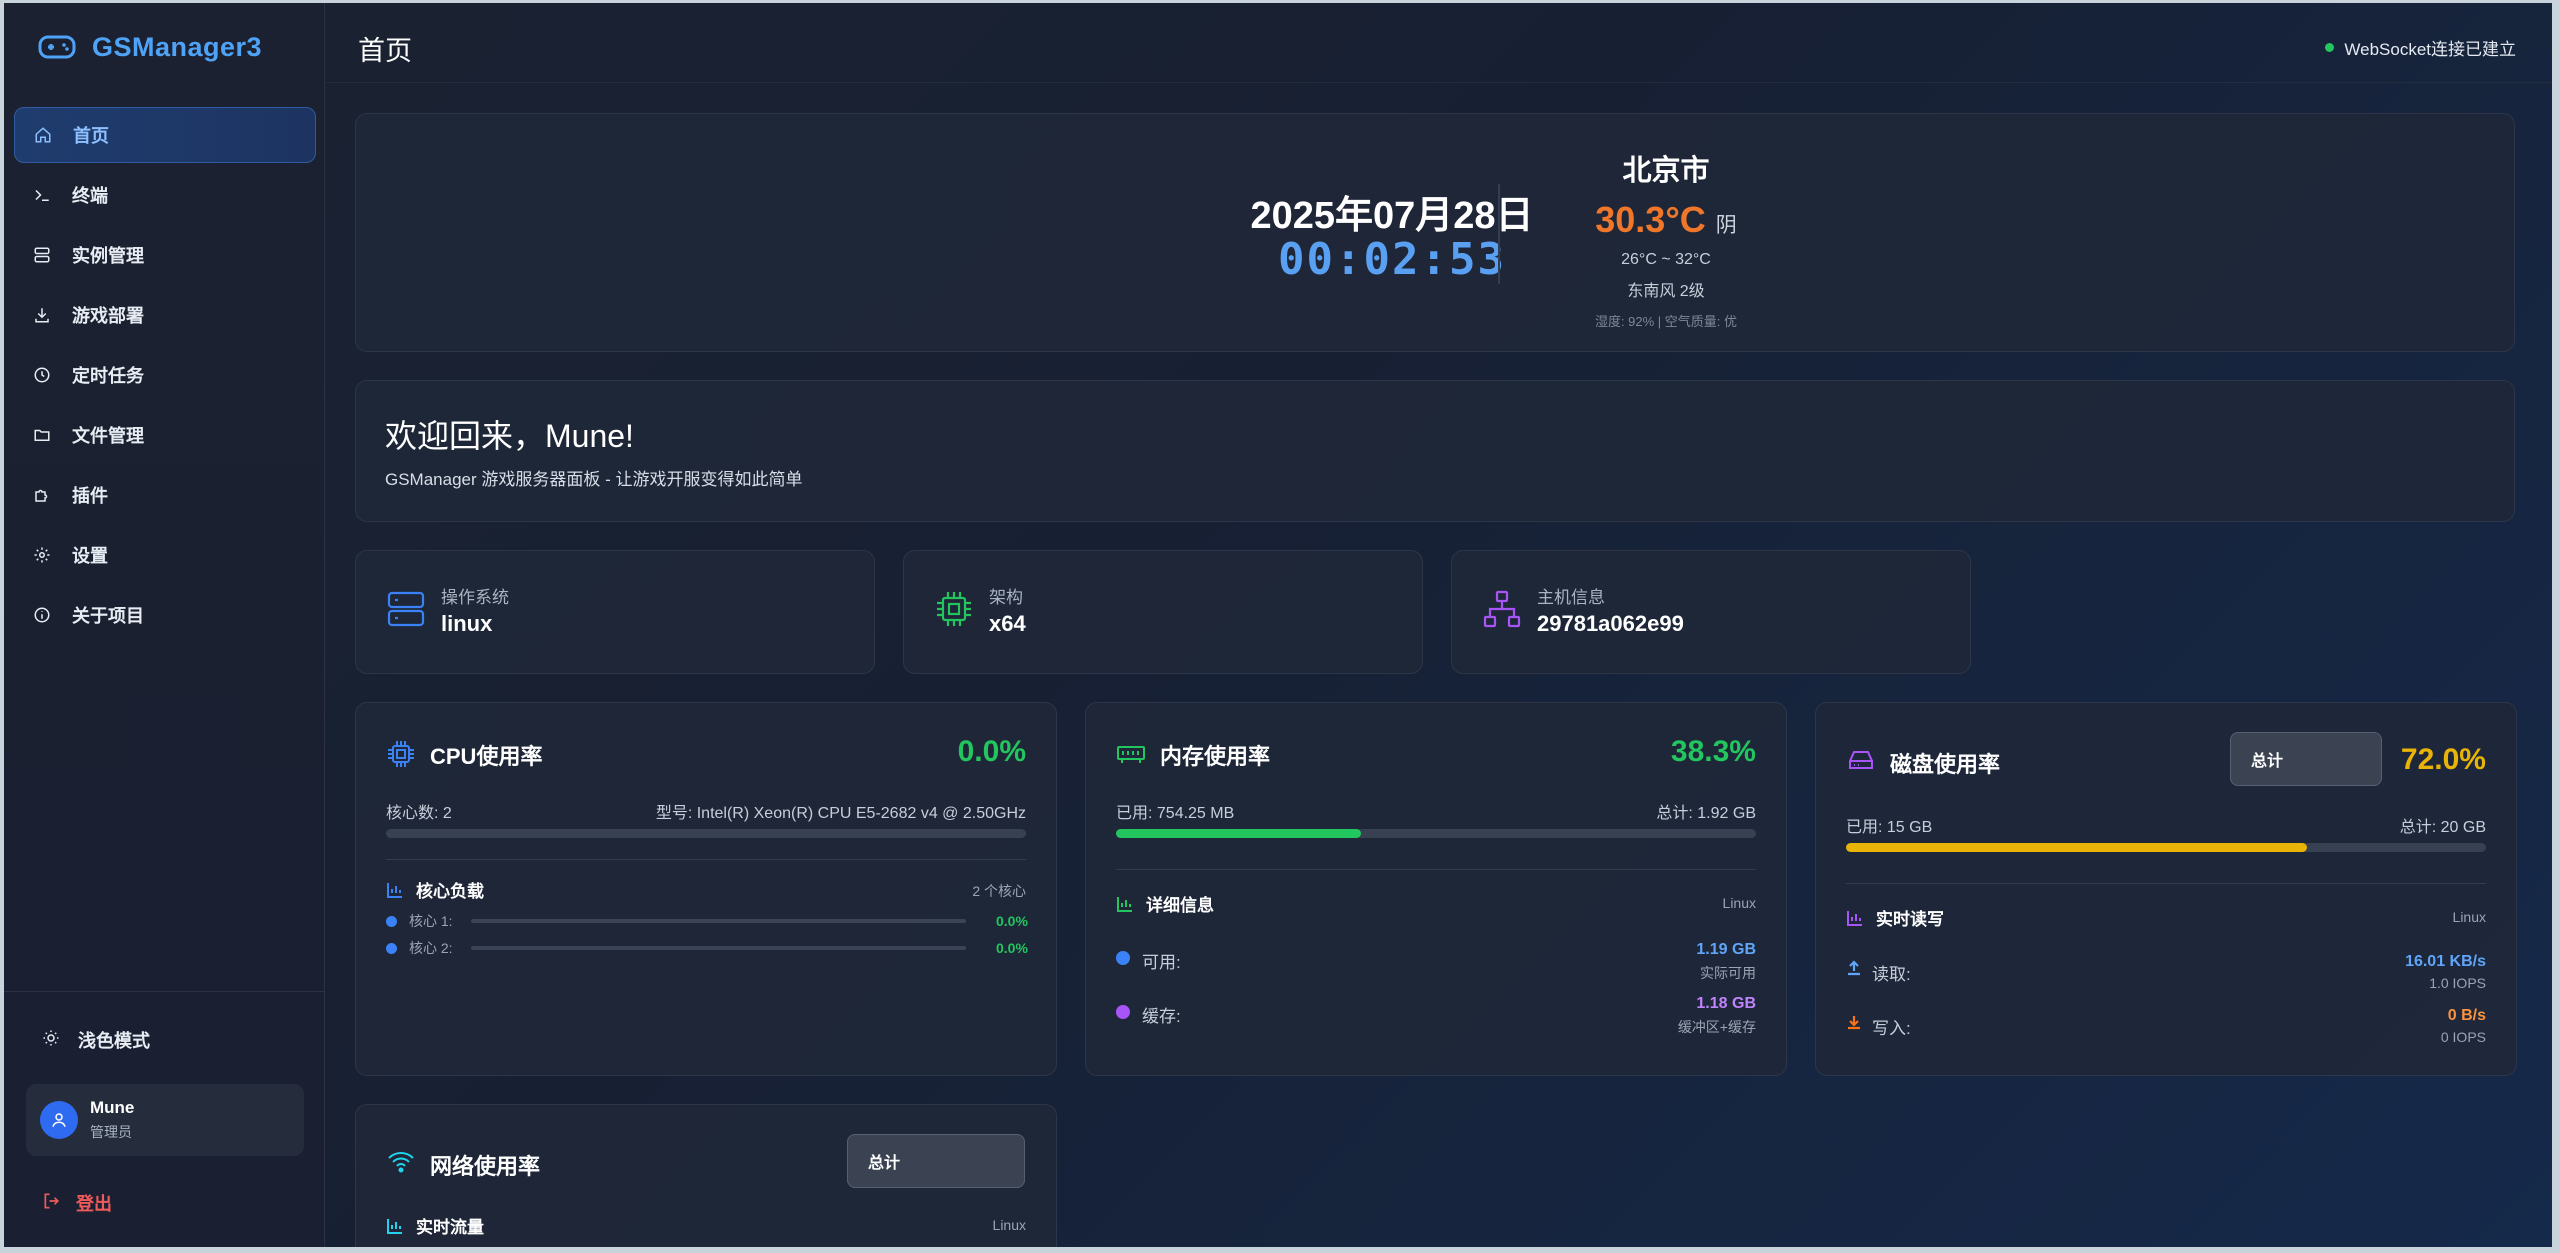 This screenshot has width=2560, height=1253. What do you see at coordinates (1891, 1028) in the screenshot?
I see `write-label: 写入:` at bounding box center [1891, 1028].